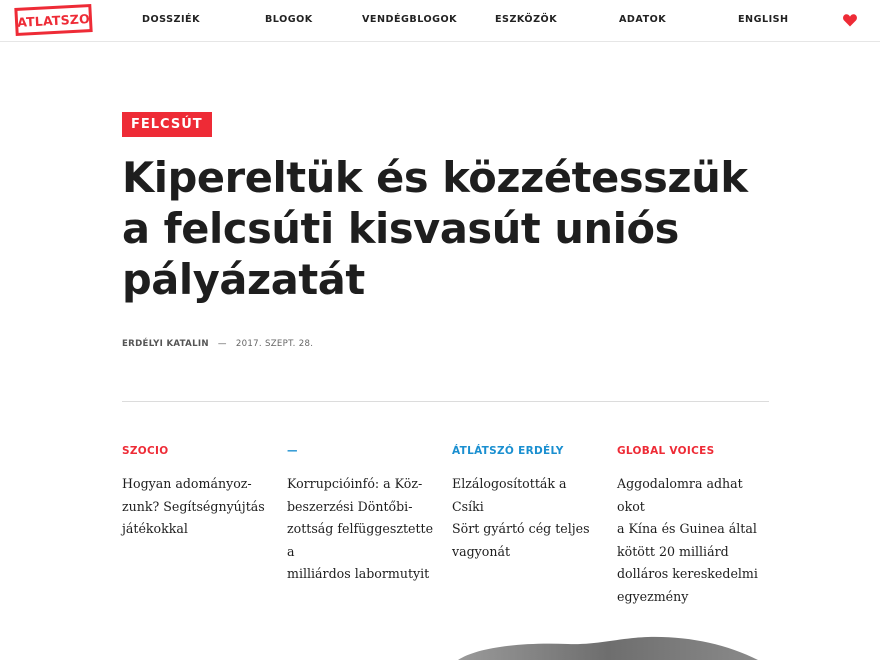 The image size is (880, 660). I want to click on related-category: —, so click(362, 451).